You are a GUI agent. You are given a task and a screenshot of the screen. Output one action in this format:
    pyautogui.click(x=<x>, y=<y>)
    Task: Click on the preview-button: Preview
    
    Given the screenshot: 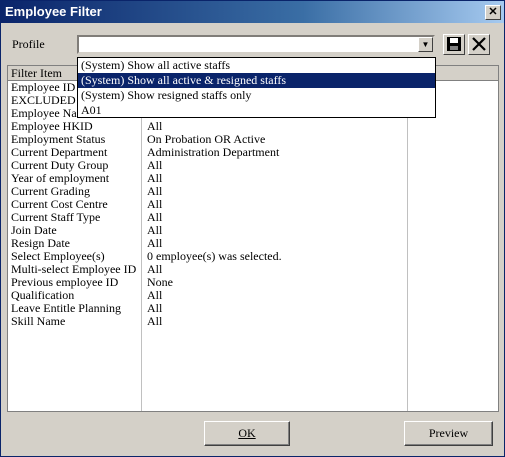 What is the action you would take?
    pyautogui.click(x=448, y=433)
    